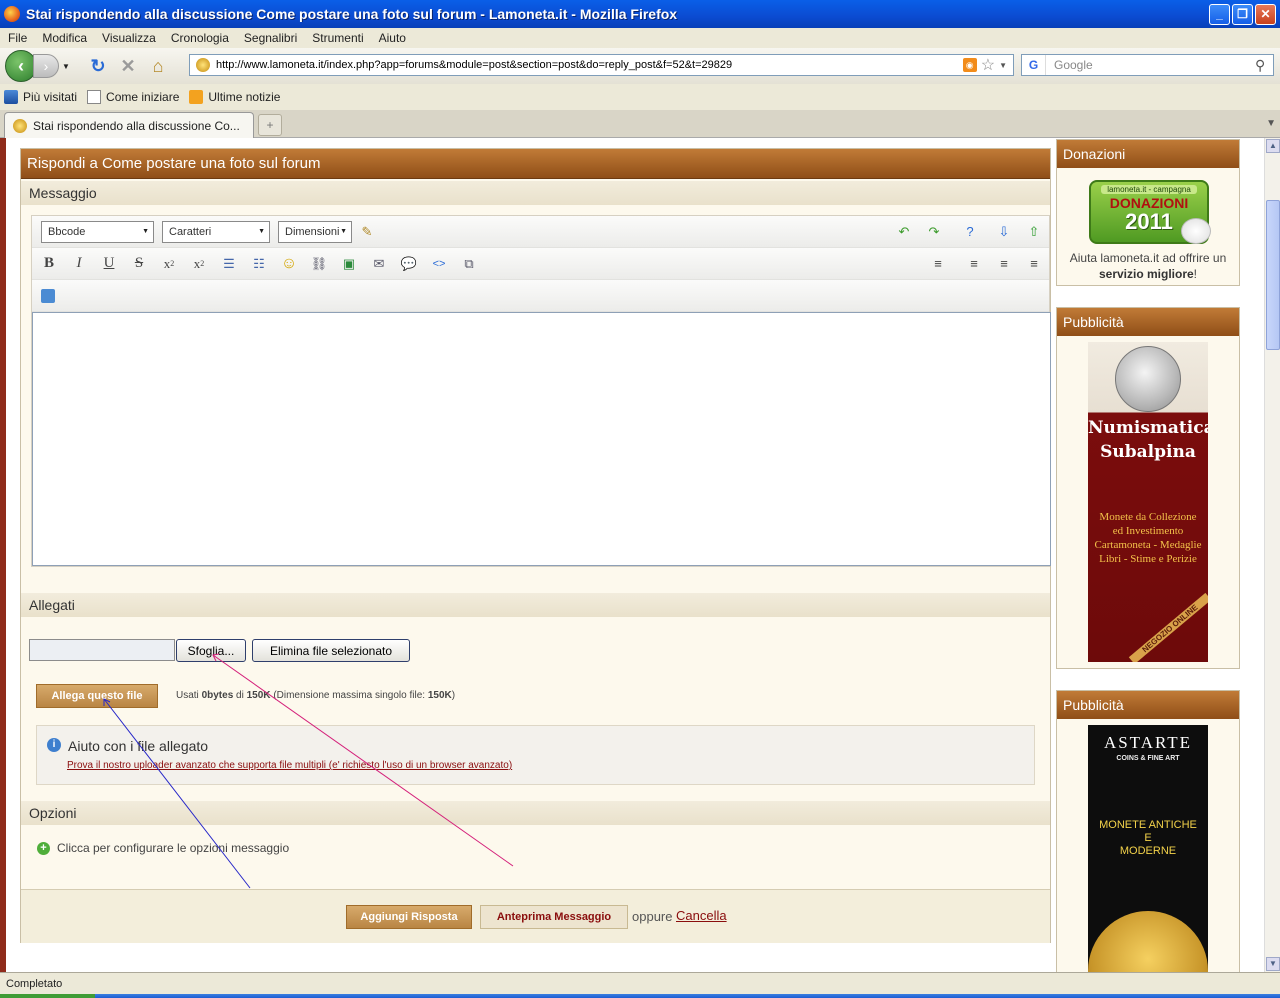 The height and width of the screenshot is (998, 1280). What do you see at coordinates (1148, 379) in the screenshot?
I see `coin-image` at bounding box center [1148, 379].